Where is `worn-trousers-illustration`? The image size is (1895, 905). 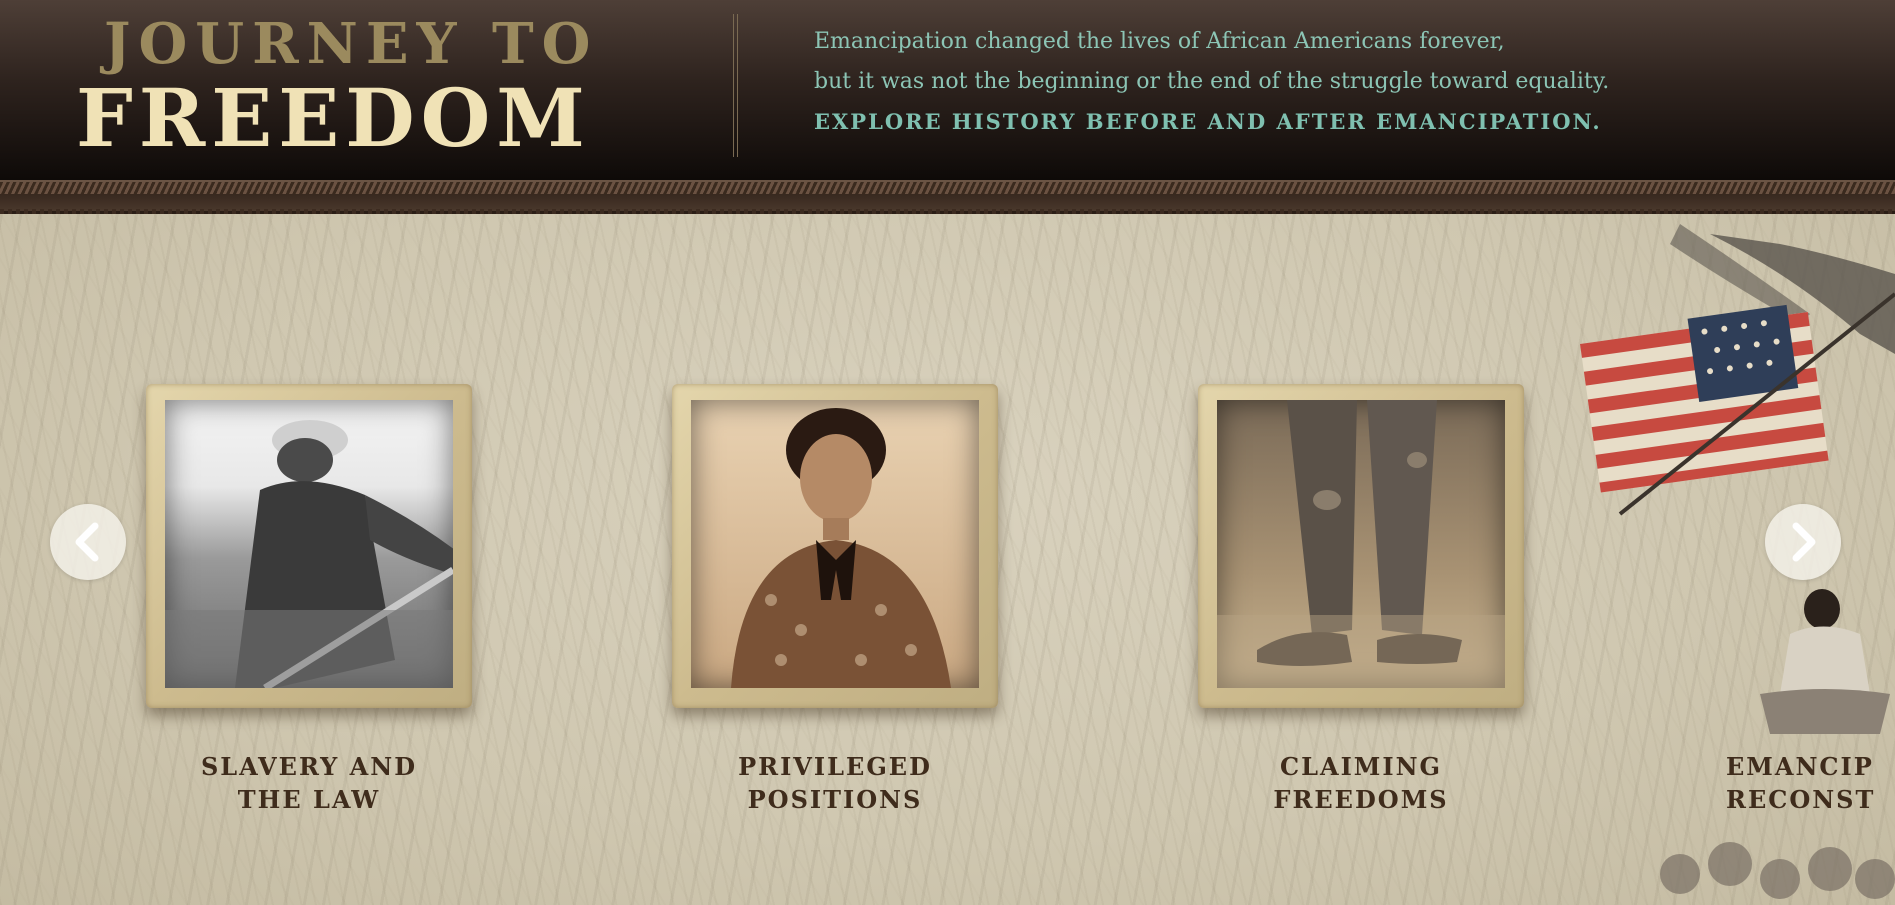 worn-trousers-illustration is located at coordinates (1361, 544).